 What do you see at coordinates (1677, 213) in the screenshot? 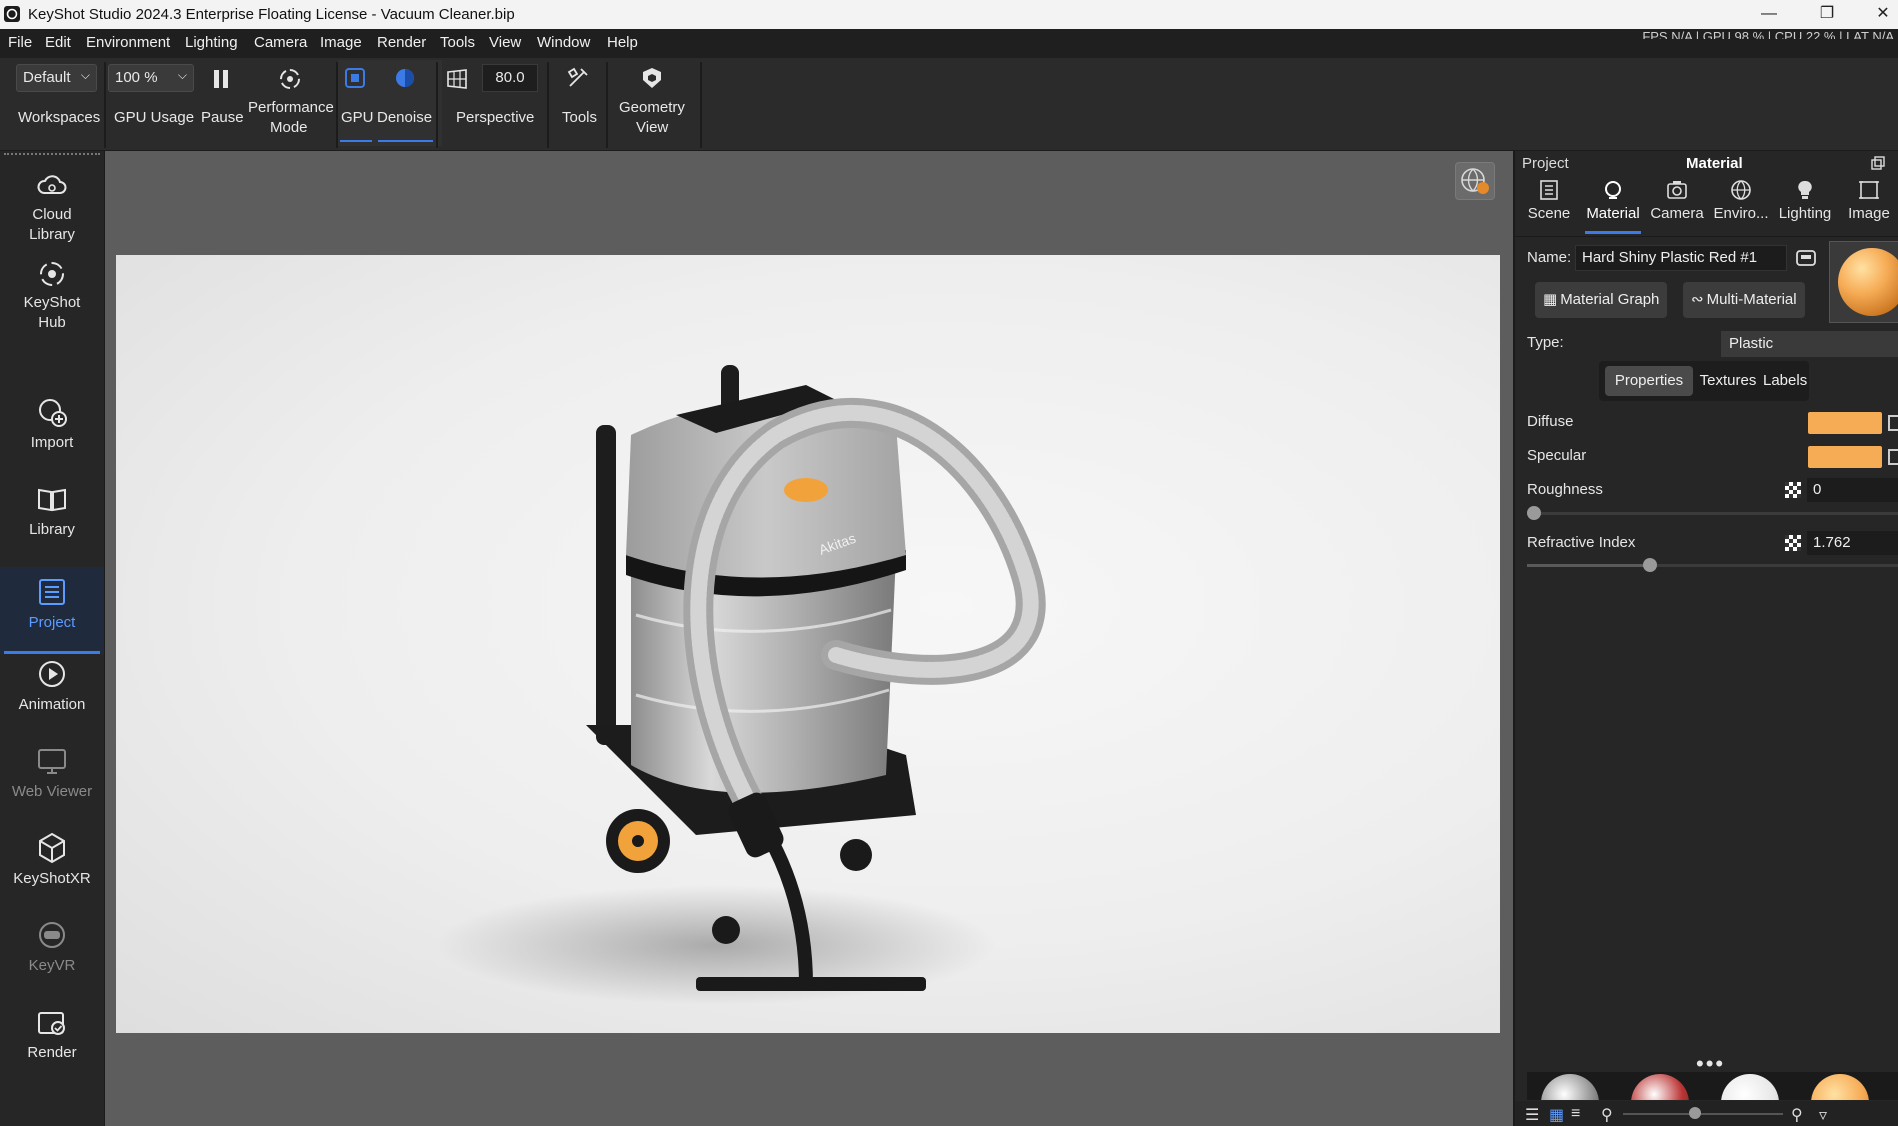
I see `tab-label: Camera` at bounding box center [1677, 213].